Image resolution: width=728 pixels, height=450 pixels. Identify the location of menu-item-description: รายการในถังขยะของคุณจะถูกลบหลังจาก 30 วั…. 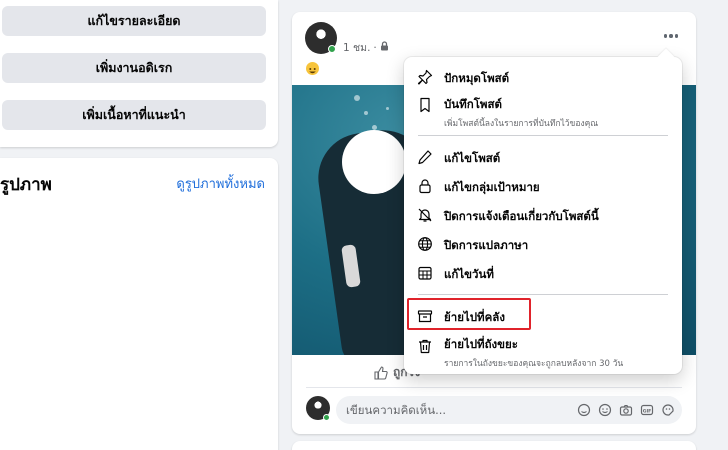
(534, 364).